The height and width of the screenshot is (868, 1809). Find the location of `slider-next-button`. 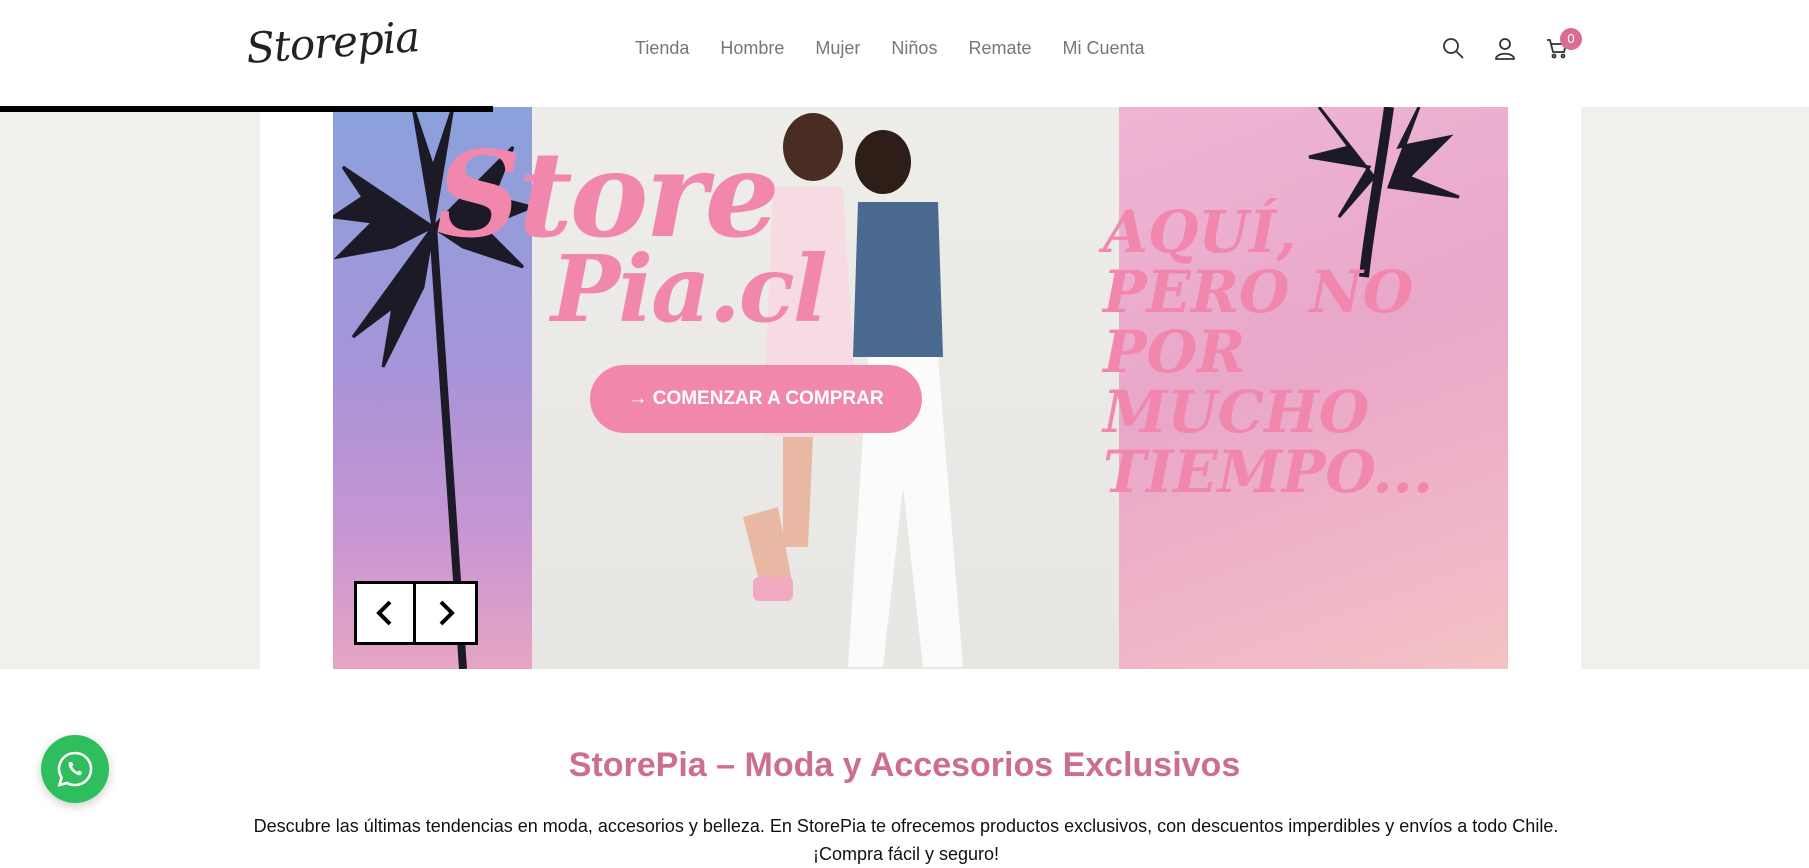

slider-next-button is located at coordinates (447, 613).